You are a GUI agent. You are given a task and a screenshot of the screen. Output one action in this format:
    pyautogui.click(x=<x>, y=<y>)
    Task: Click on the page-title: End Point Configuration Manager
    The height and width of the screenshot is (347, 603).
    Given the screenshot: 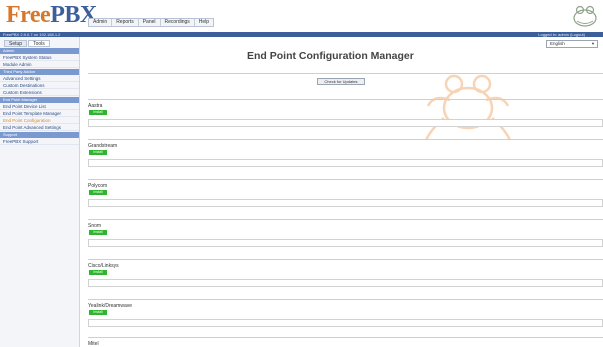 What is the action you would take?
    pyautogui.click(x=330, y=56)
    